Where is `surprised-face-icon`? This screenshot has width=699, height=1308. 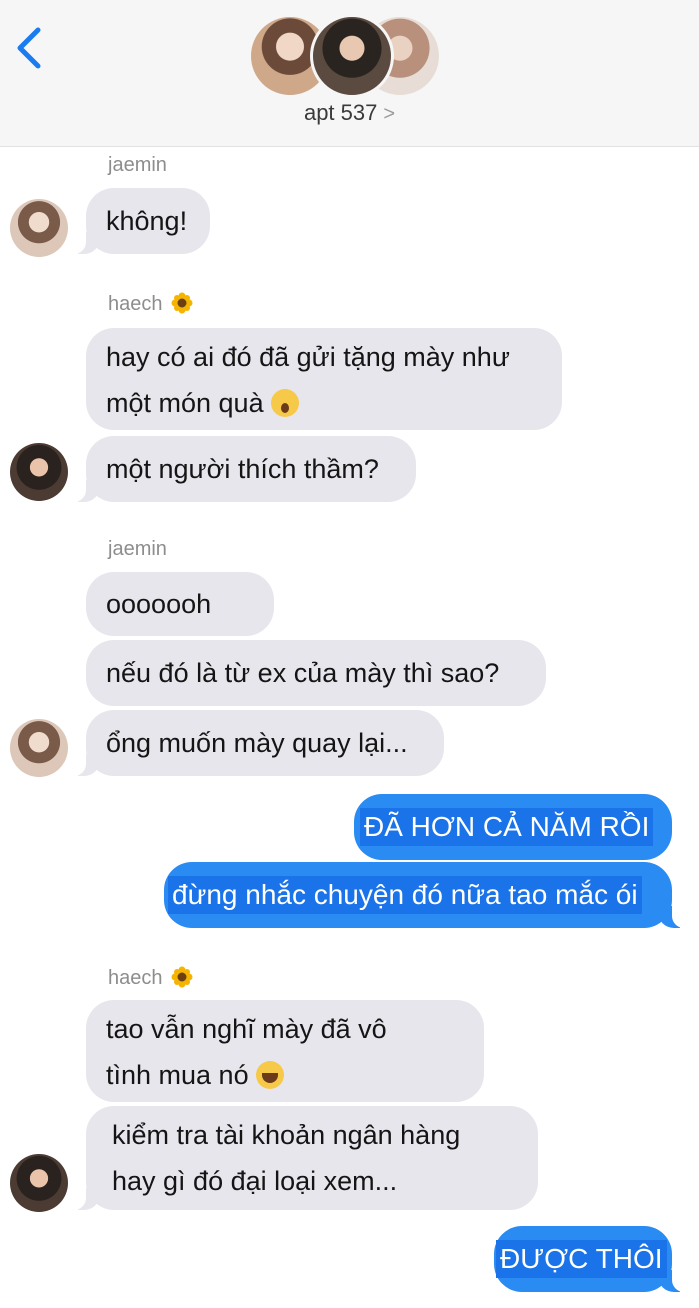 surprised-face-icon is located at coordinates (285, 403).